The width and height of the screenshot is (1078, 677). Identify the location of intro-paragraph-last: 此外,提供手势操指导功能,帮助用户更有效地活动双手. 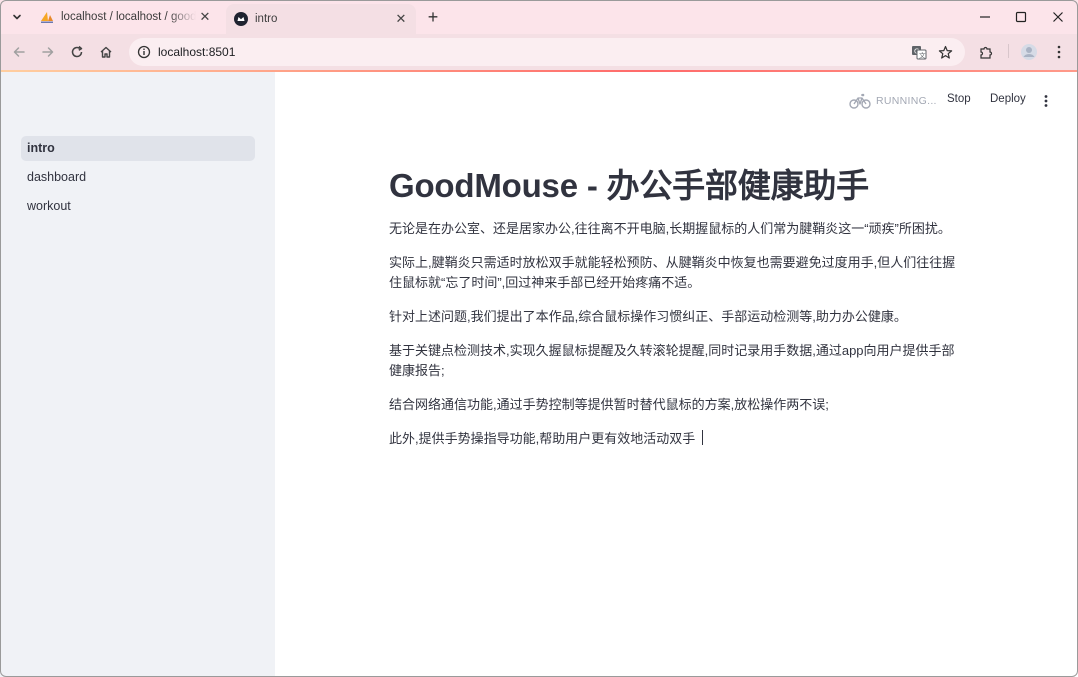
(675, 439).